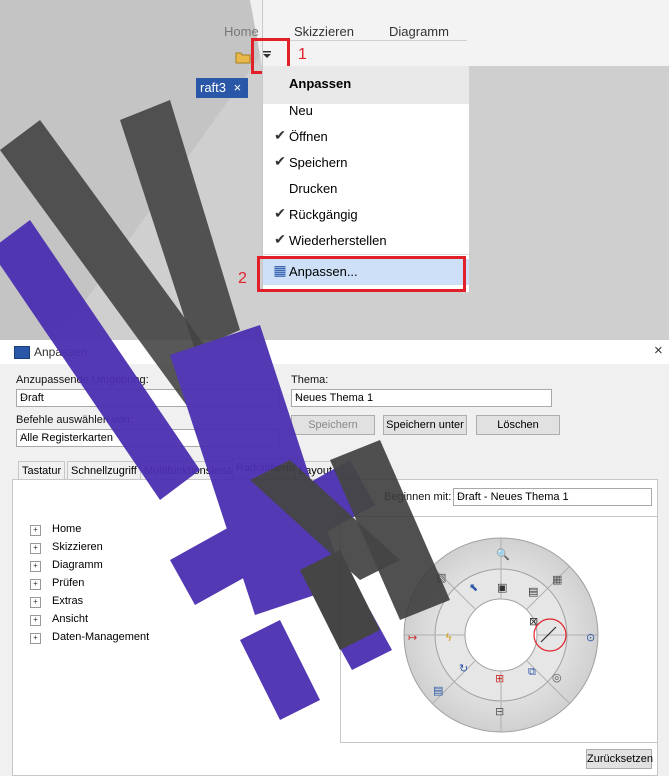  Describe the element at coordinates (418, 497) in the screenshot. I see `begin-label: Beginnen mit:` at that location.